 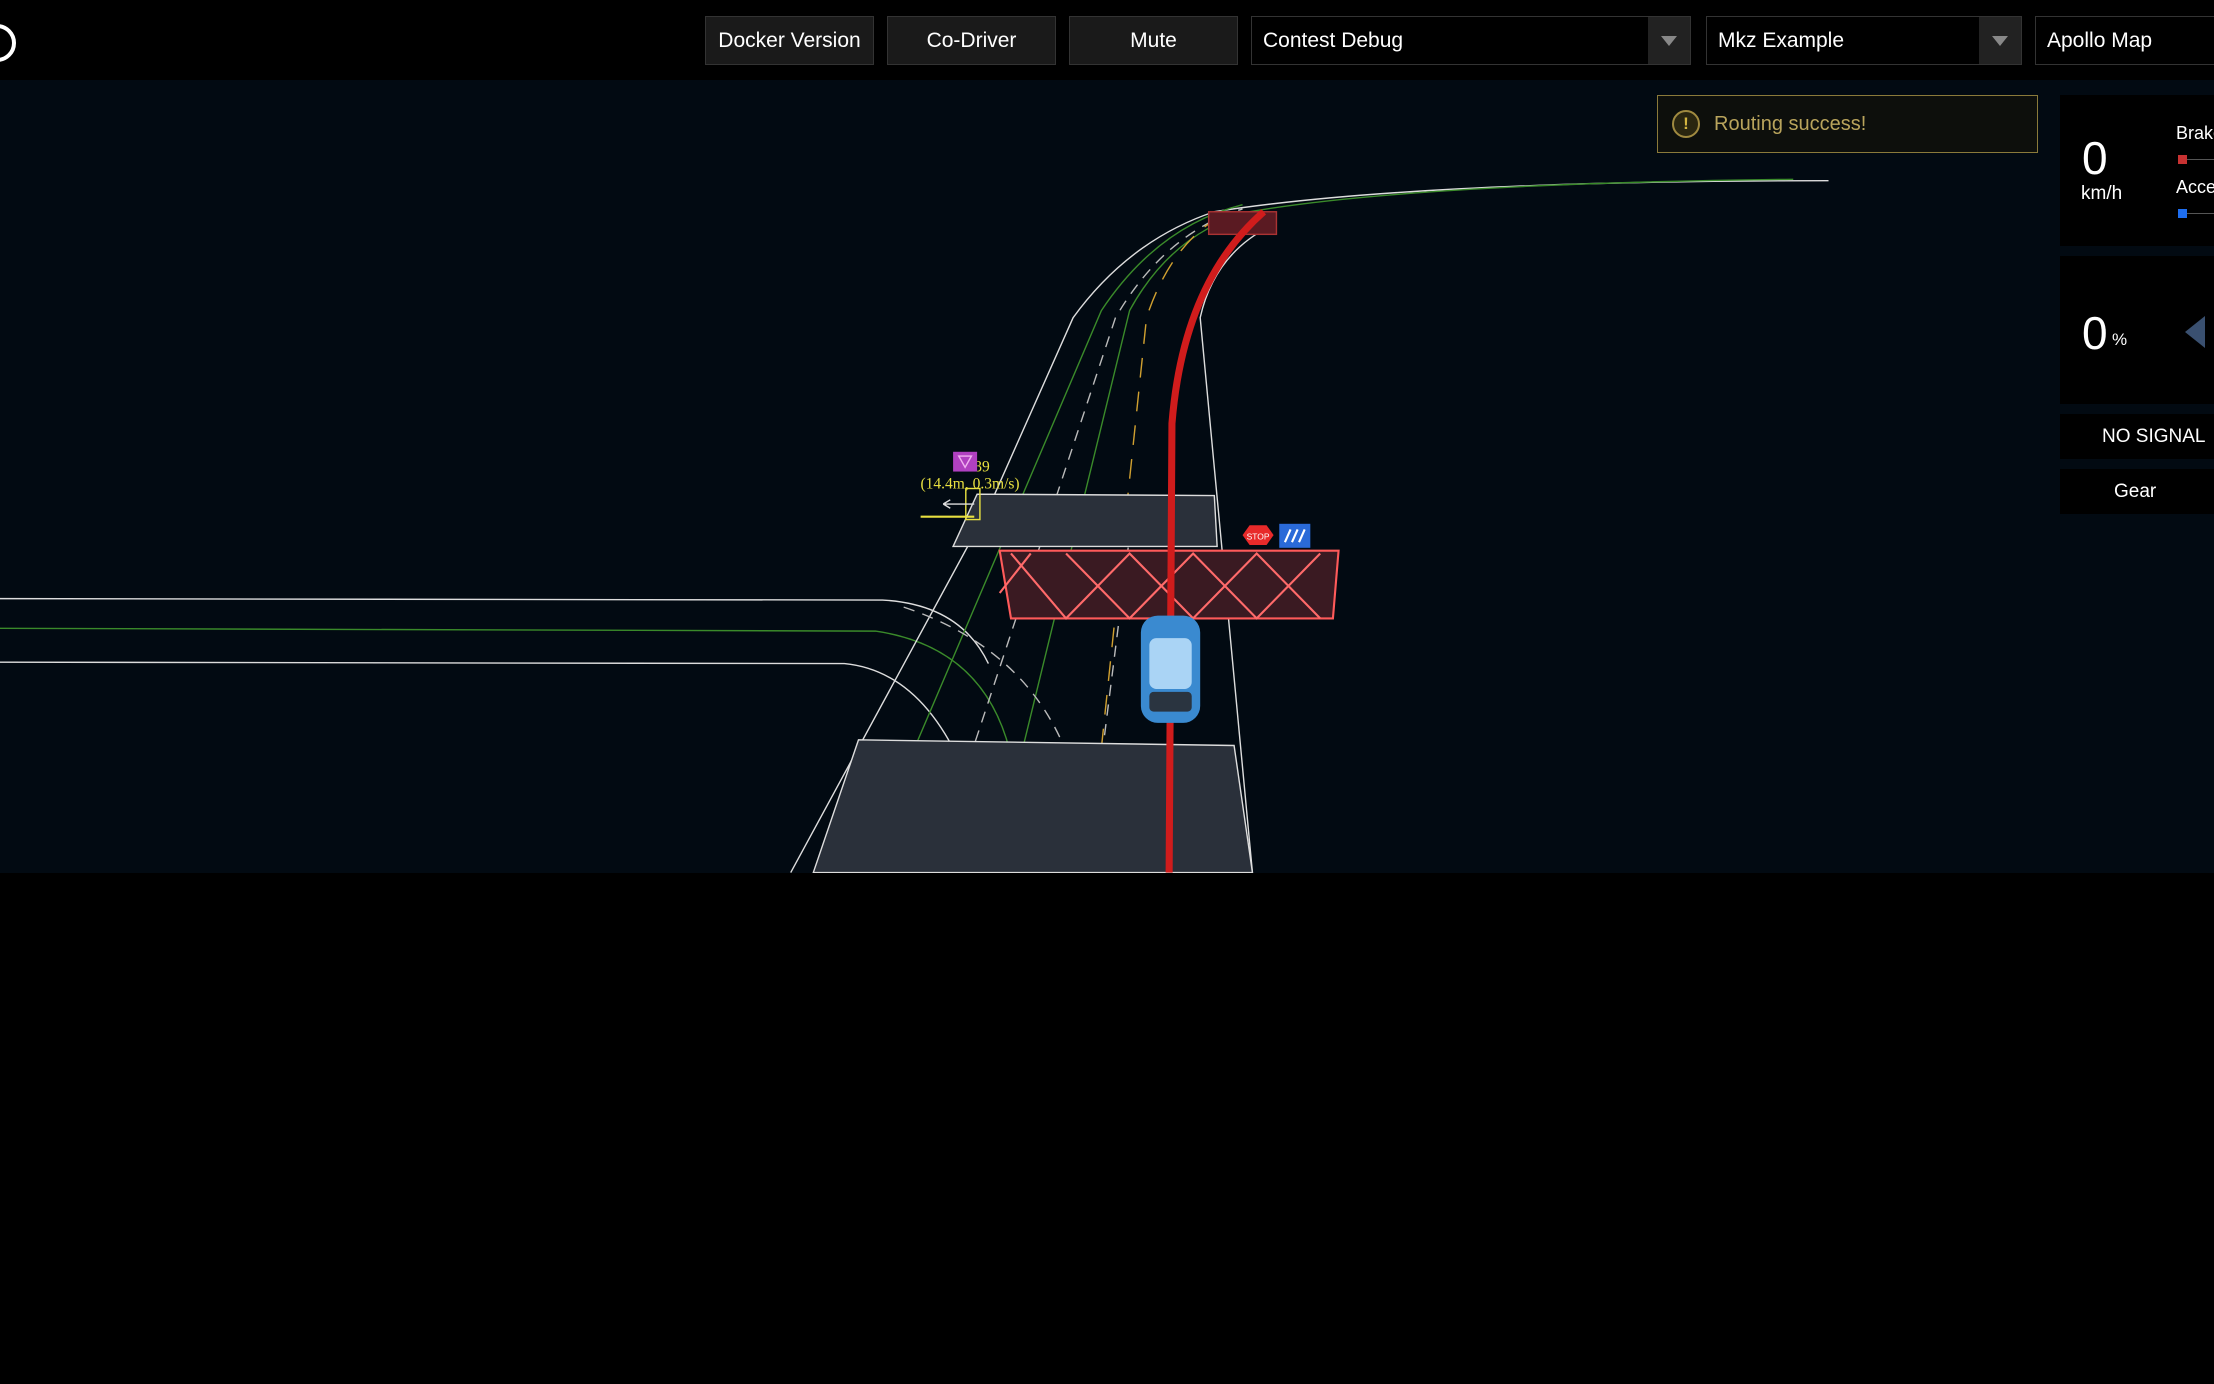 I want to click on steering-unit: %, so click(x=2120, y=339).